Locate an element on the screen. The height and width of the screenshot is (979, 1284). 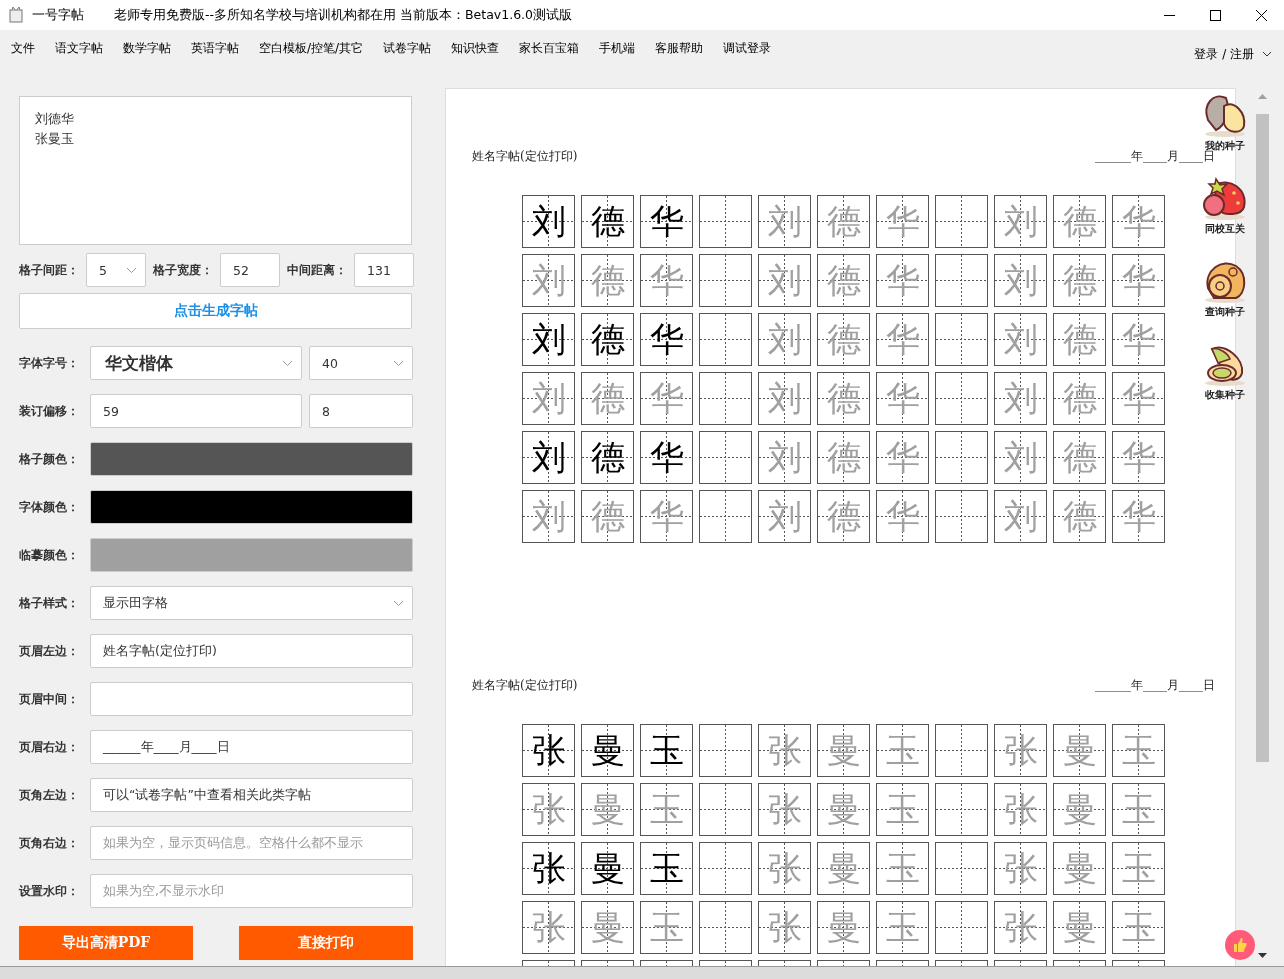
like-button is located at coordinates (1240, 945).